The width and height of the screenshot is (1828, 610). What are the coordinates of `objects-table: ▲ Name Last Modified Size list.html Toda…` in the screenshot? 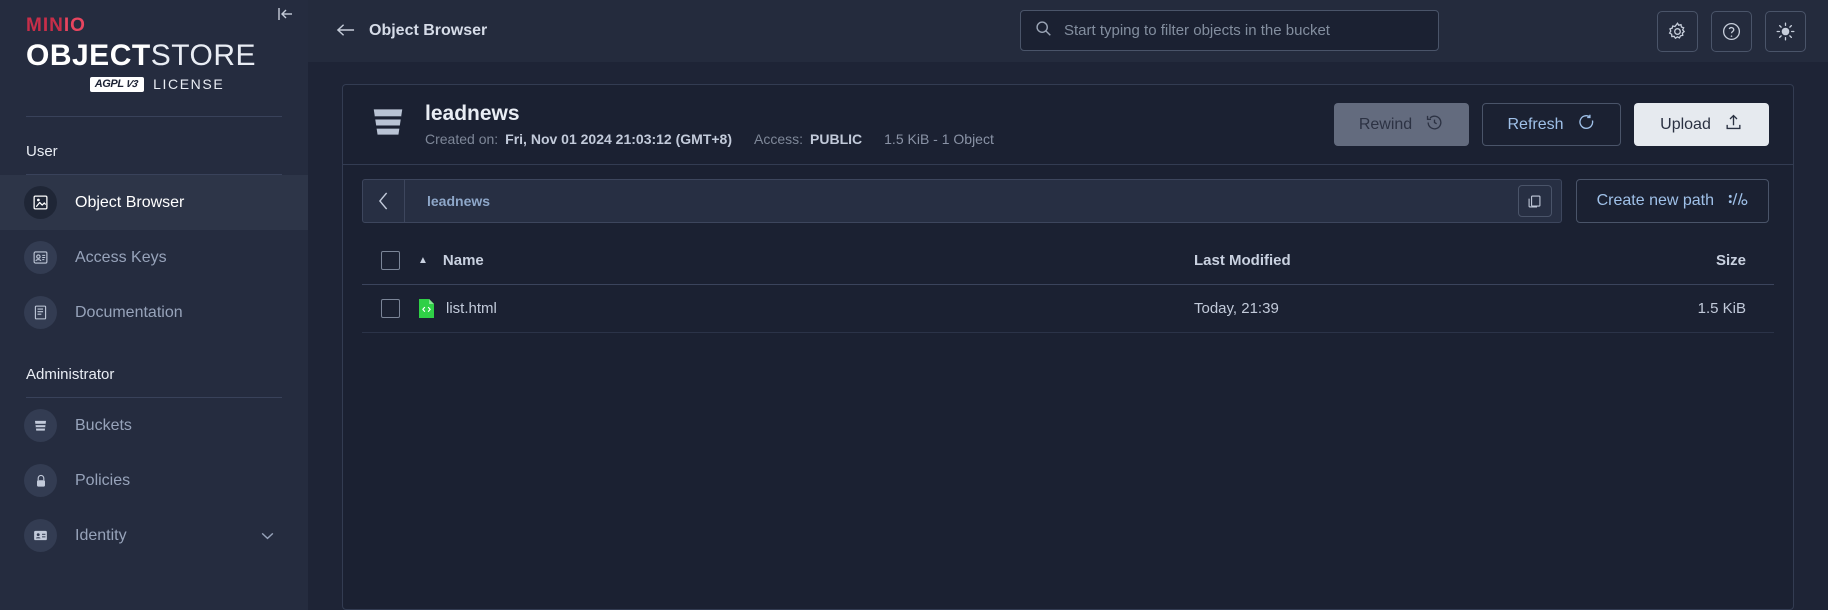 It's located at (1068, 285).